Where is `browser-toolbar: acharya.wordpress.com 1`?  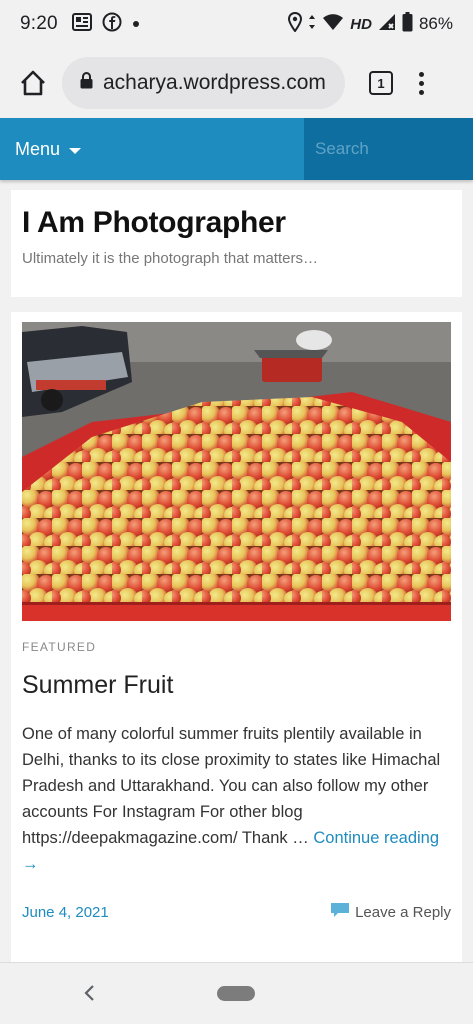 browser-toolbar: acharya.wordpress.com 1 is located at coordinates (236, 83).